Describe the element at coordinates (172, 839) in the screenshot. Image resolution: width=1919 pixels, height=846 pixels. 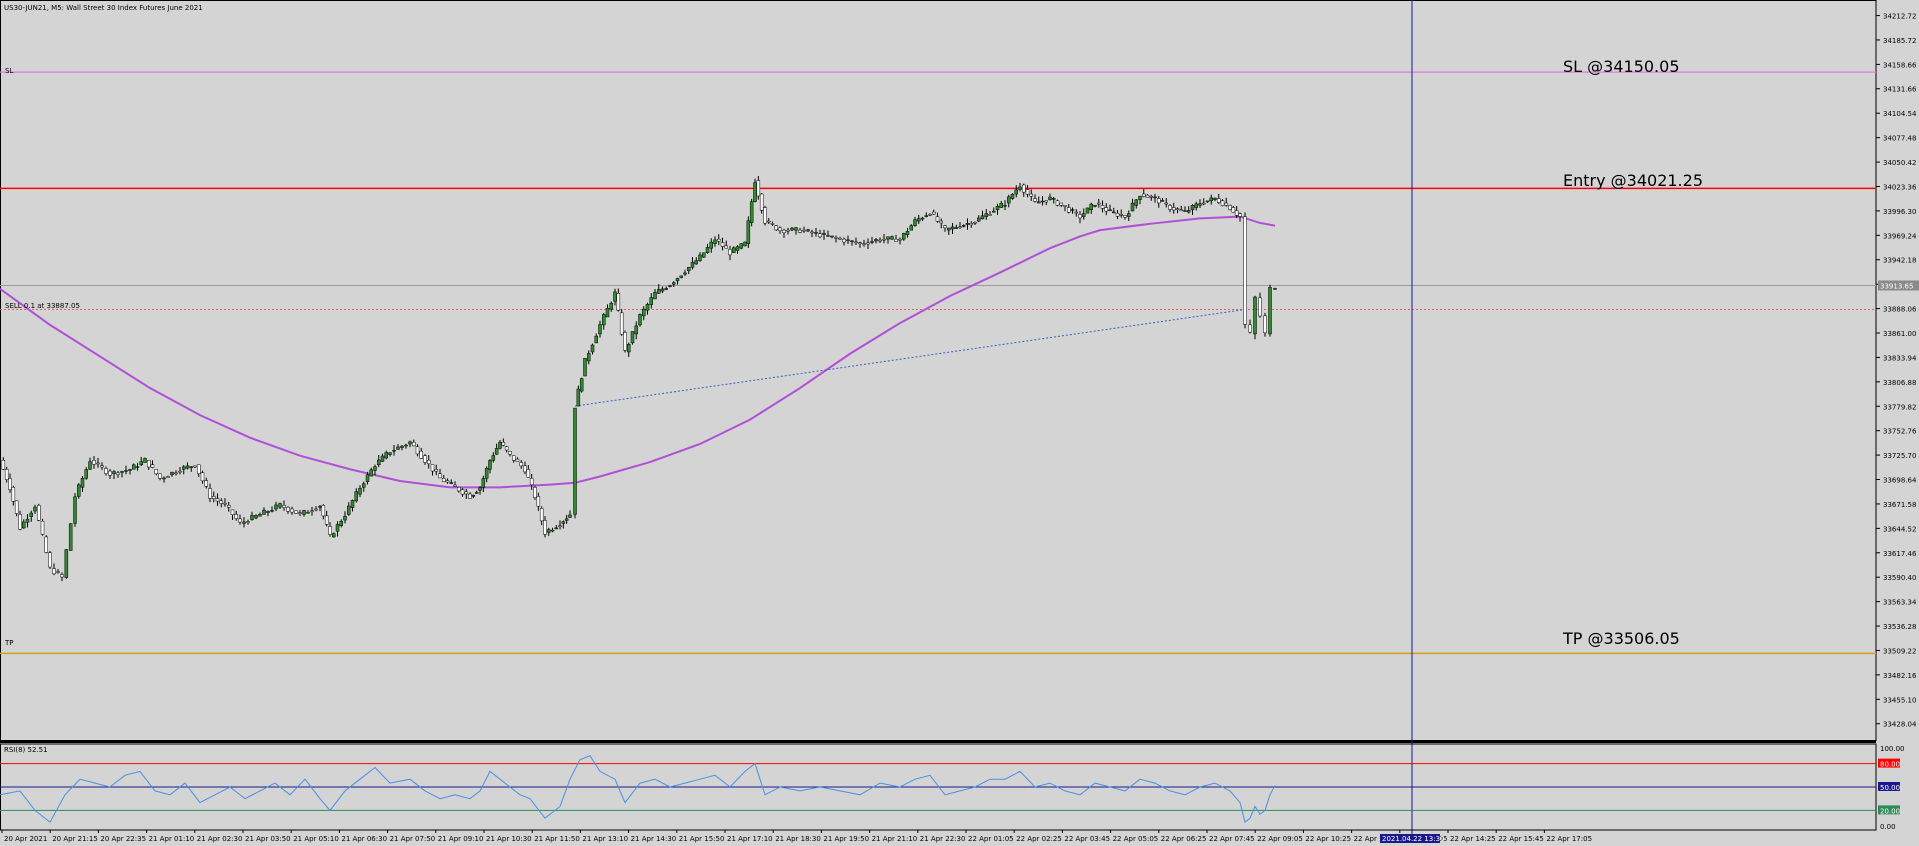
I see `x-tick-label: 21 Apr 01:10` at that location.